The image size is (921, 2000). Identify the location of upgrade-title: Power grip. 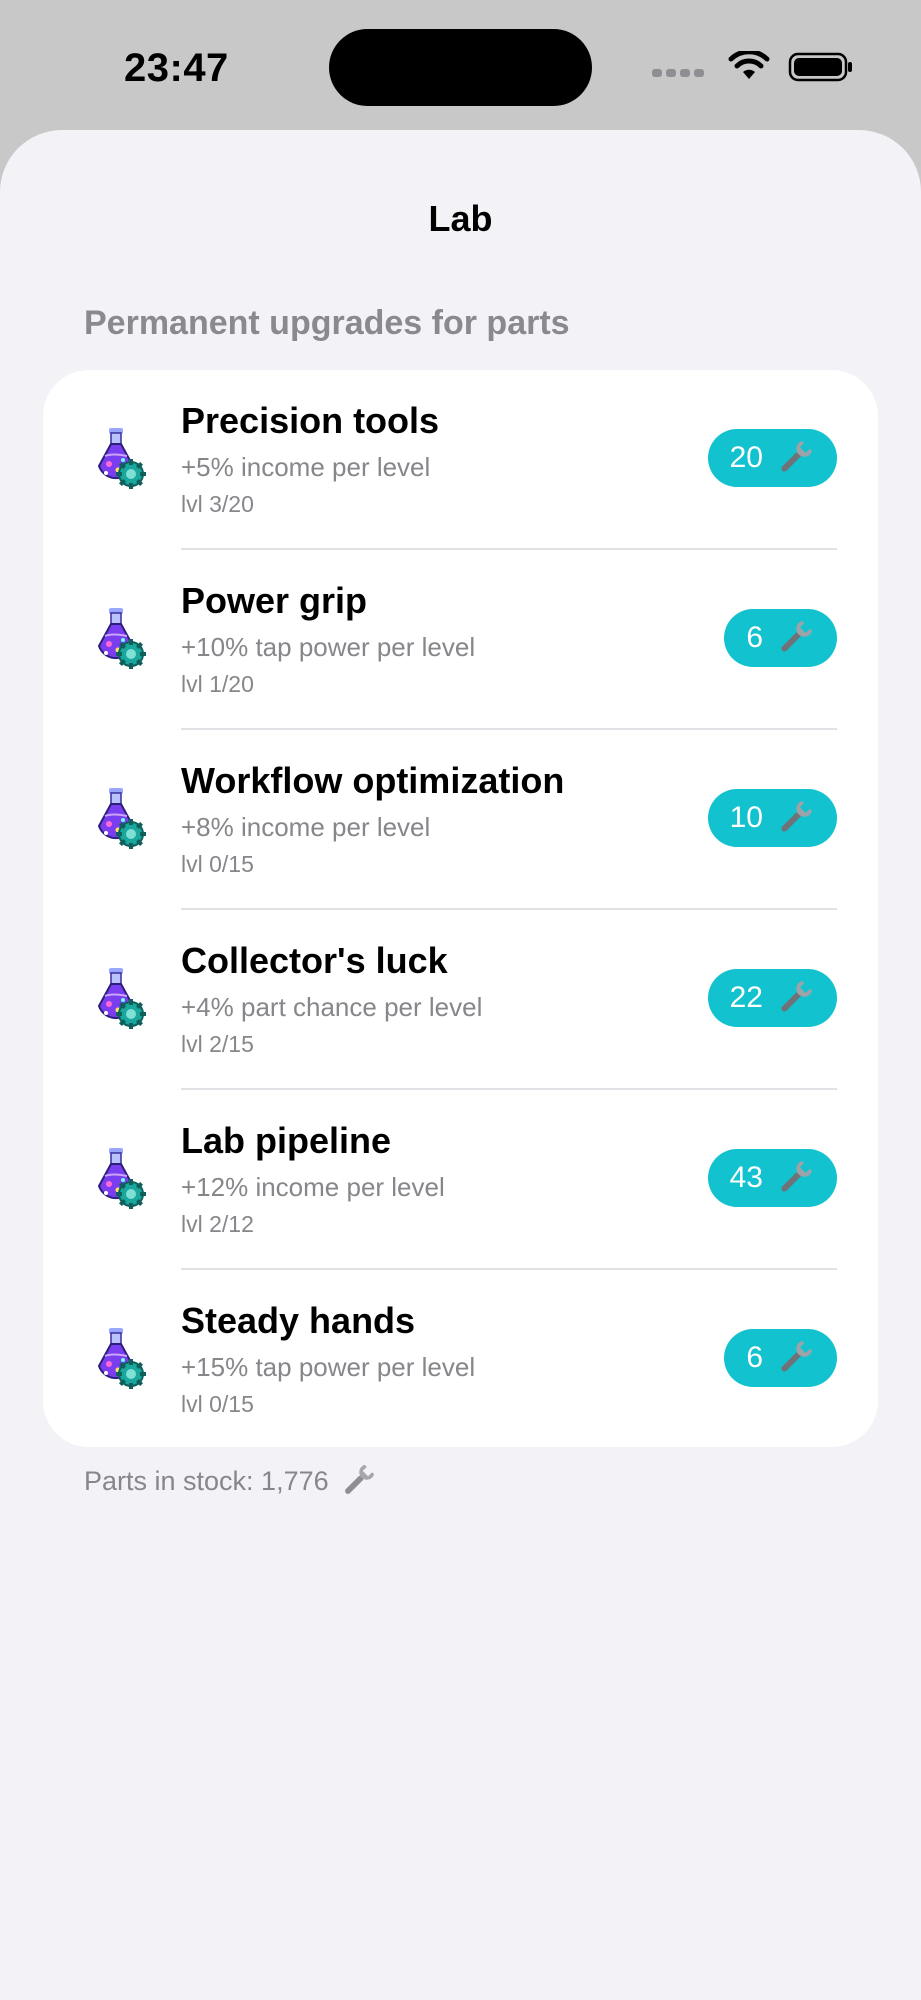
(274, 600).